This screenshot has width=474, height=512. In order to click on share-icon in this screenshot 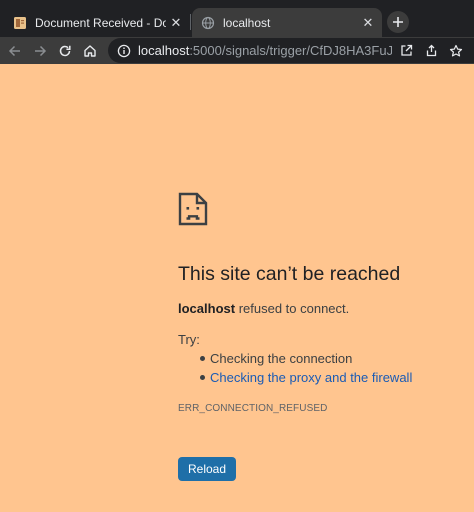, I will do `click(431, 51)`.